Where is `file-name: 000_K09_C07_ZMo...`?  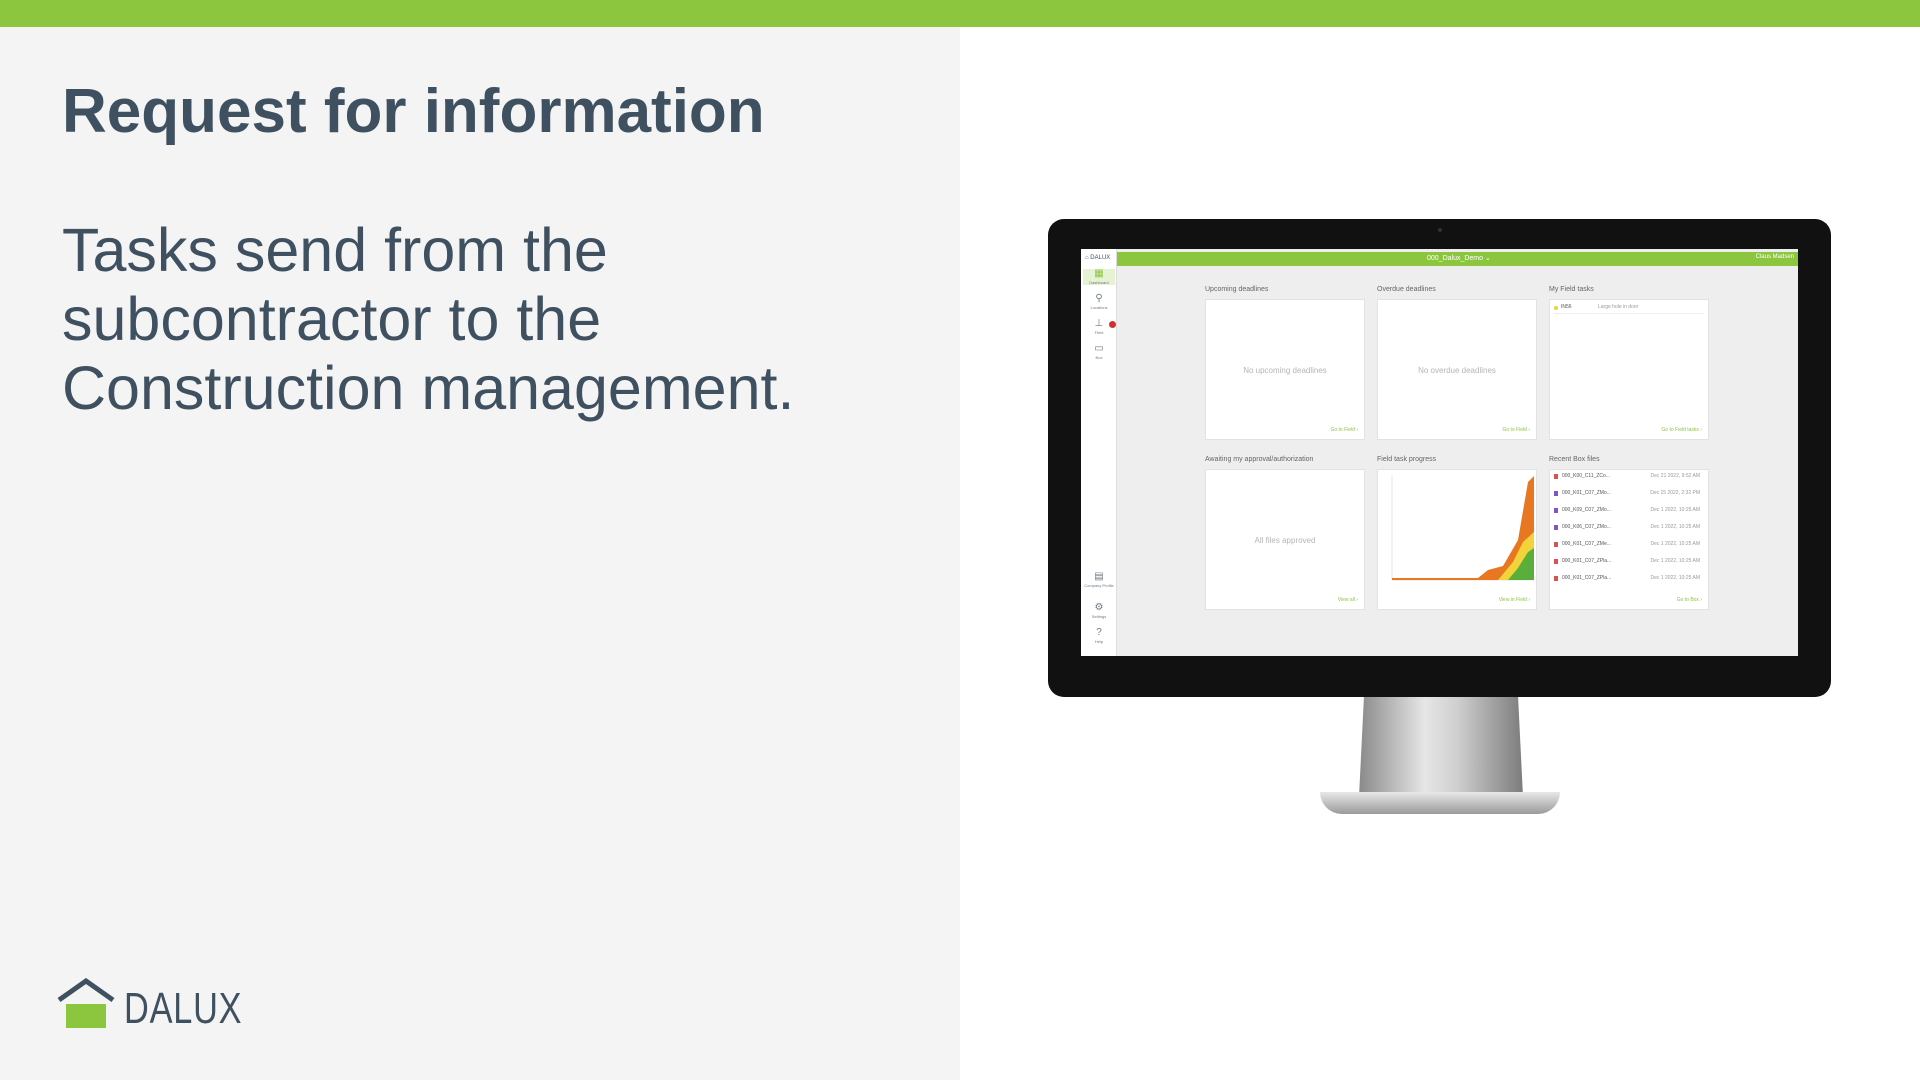 file-name: 000_K09_C07_ZMo... is located at coordinates (1586, 510).